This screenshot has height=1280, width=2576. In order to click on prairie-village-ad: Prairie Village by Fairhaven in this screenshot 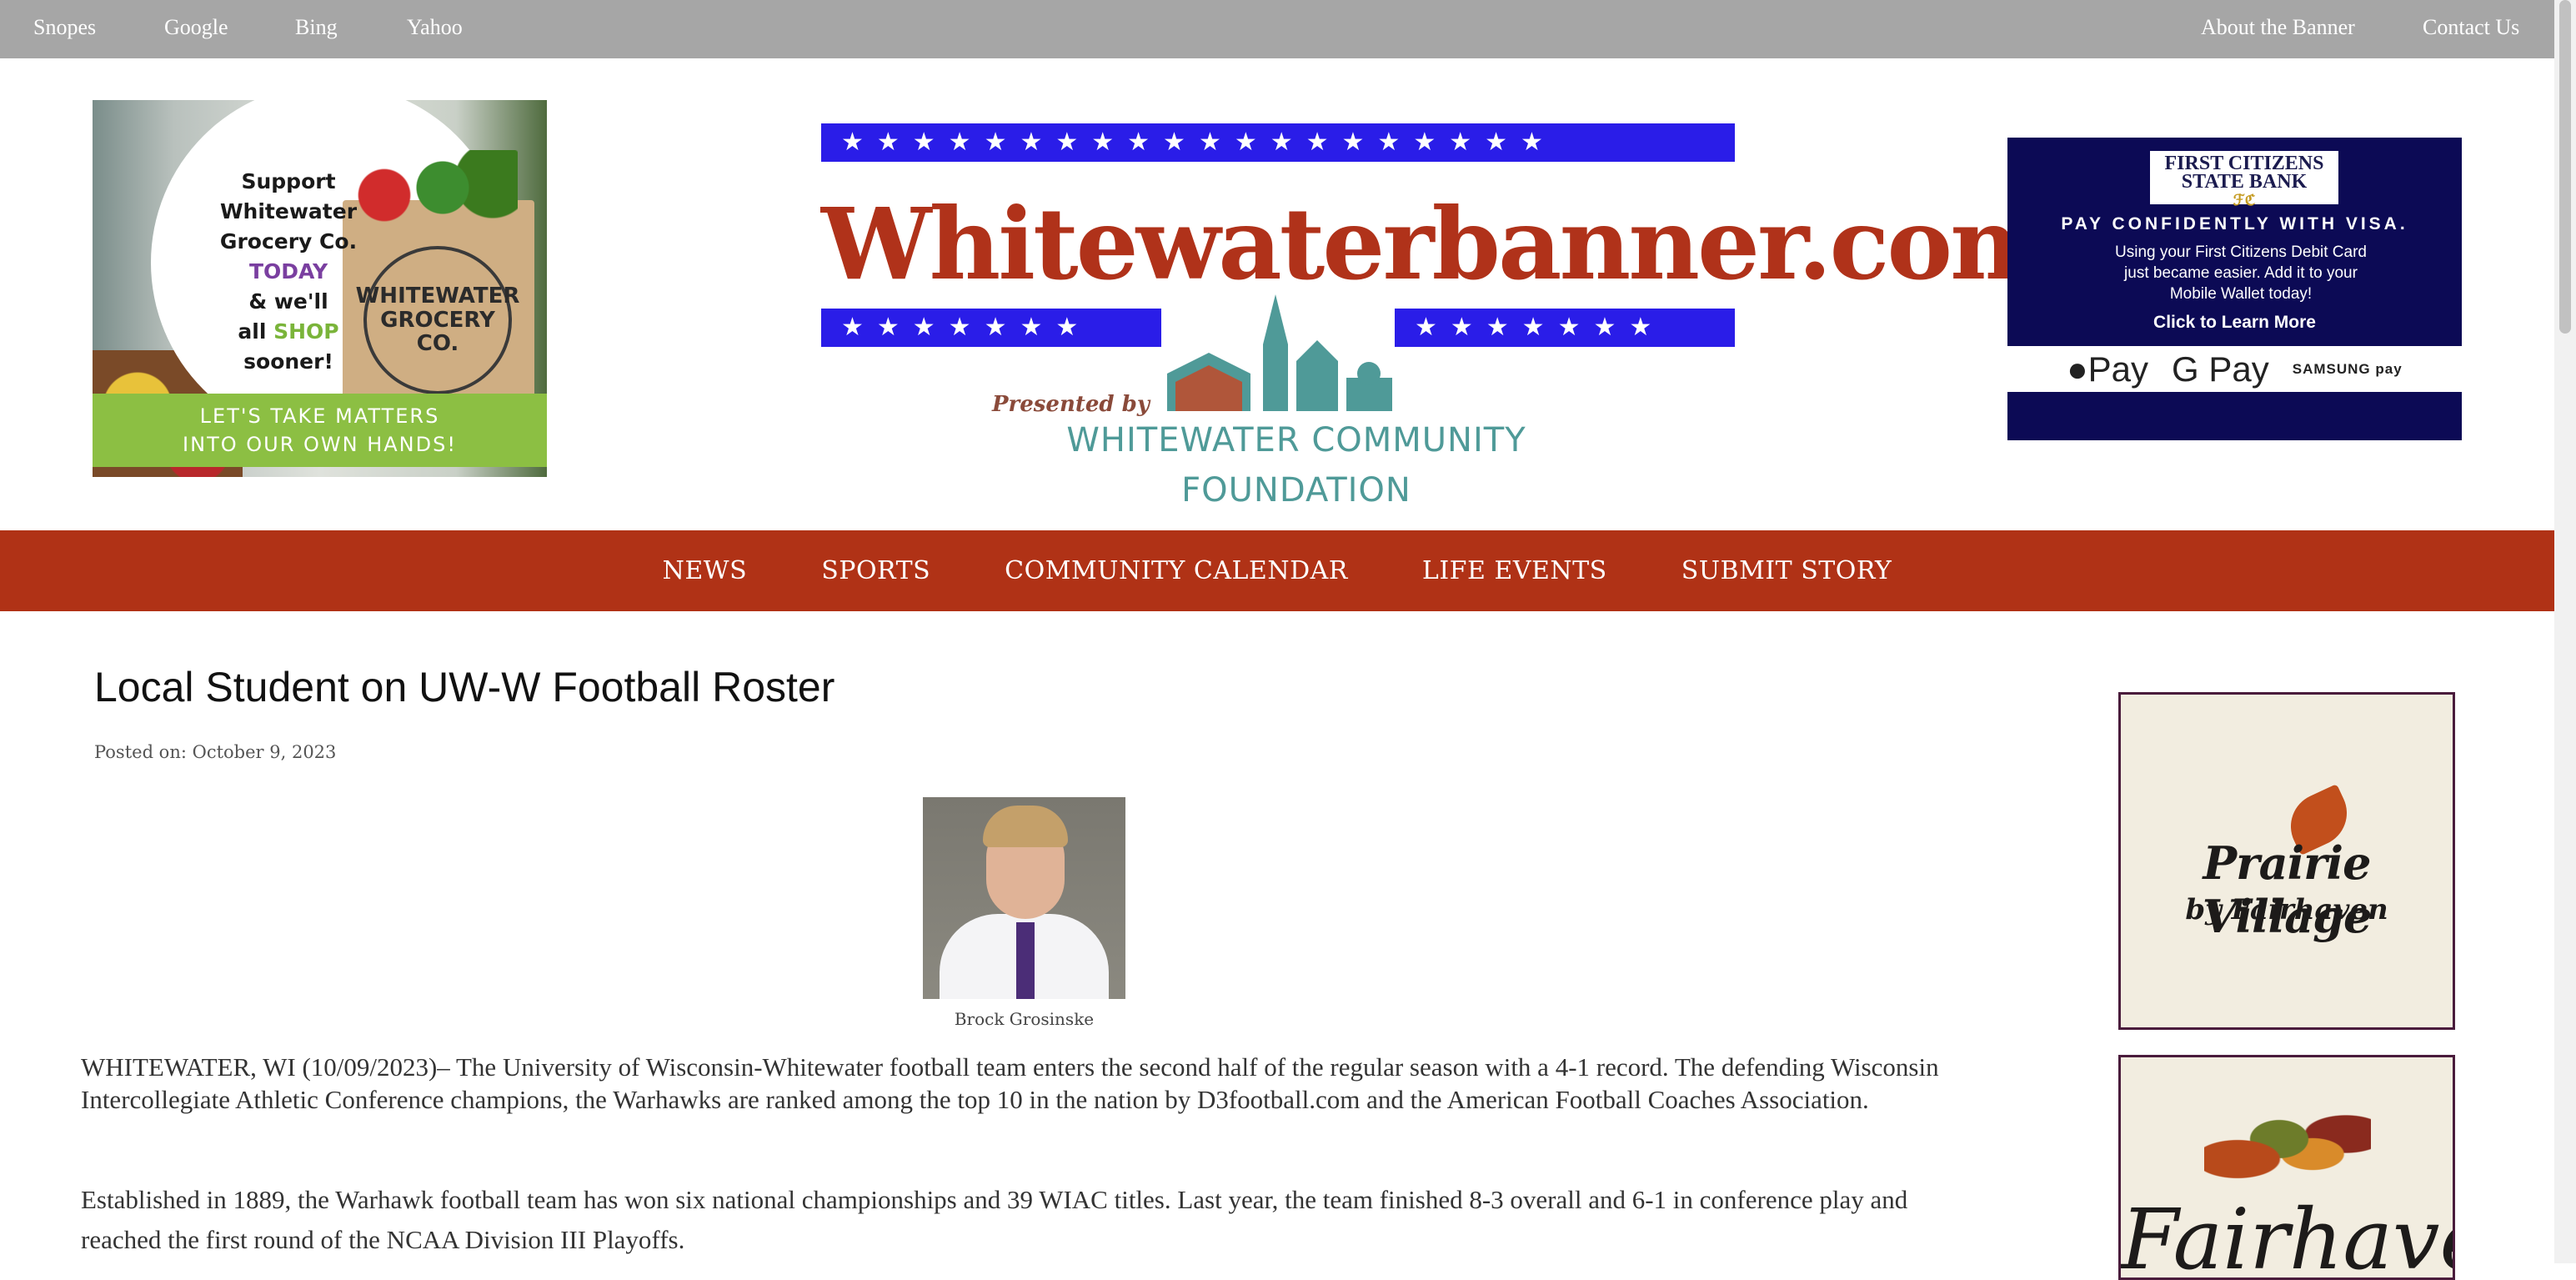, I will do `click(2286, 861)`.